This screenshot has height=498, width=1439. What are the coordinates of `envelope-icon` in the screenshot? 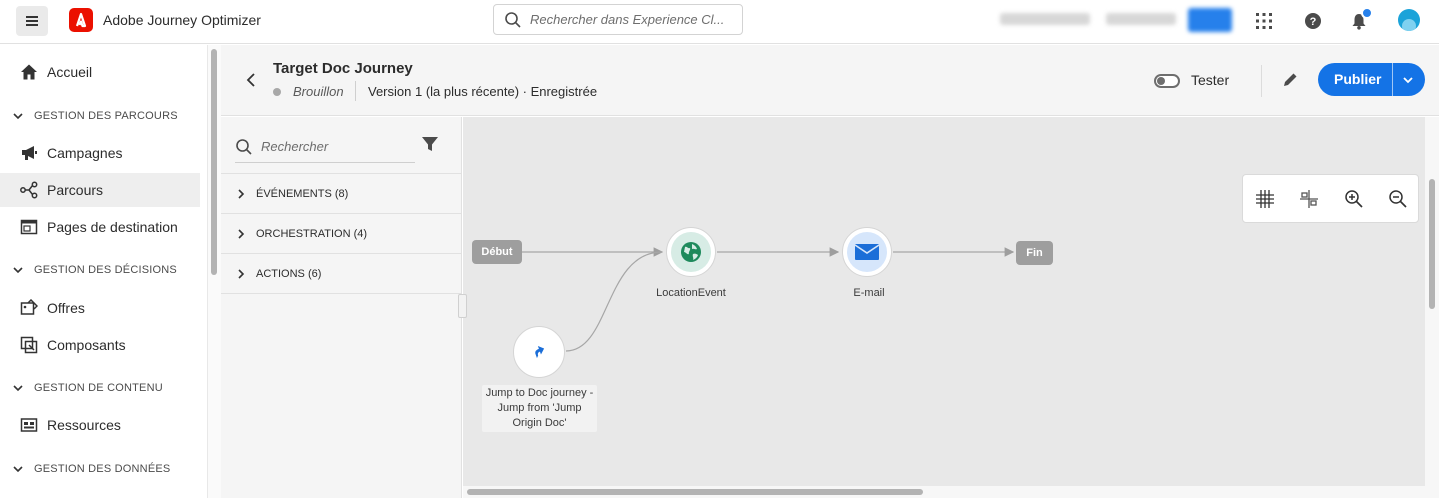 It's located at (867, 252).